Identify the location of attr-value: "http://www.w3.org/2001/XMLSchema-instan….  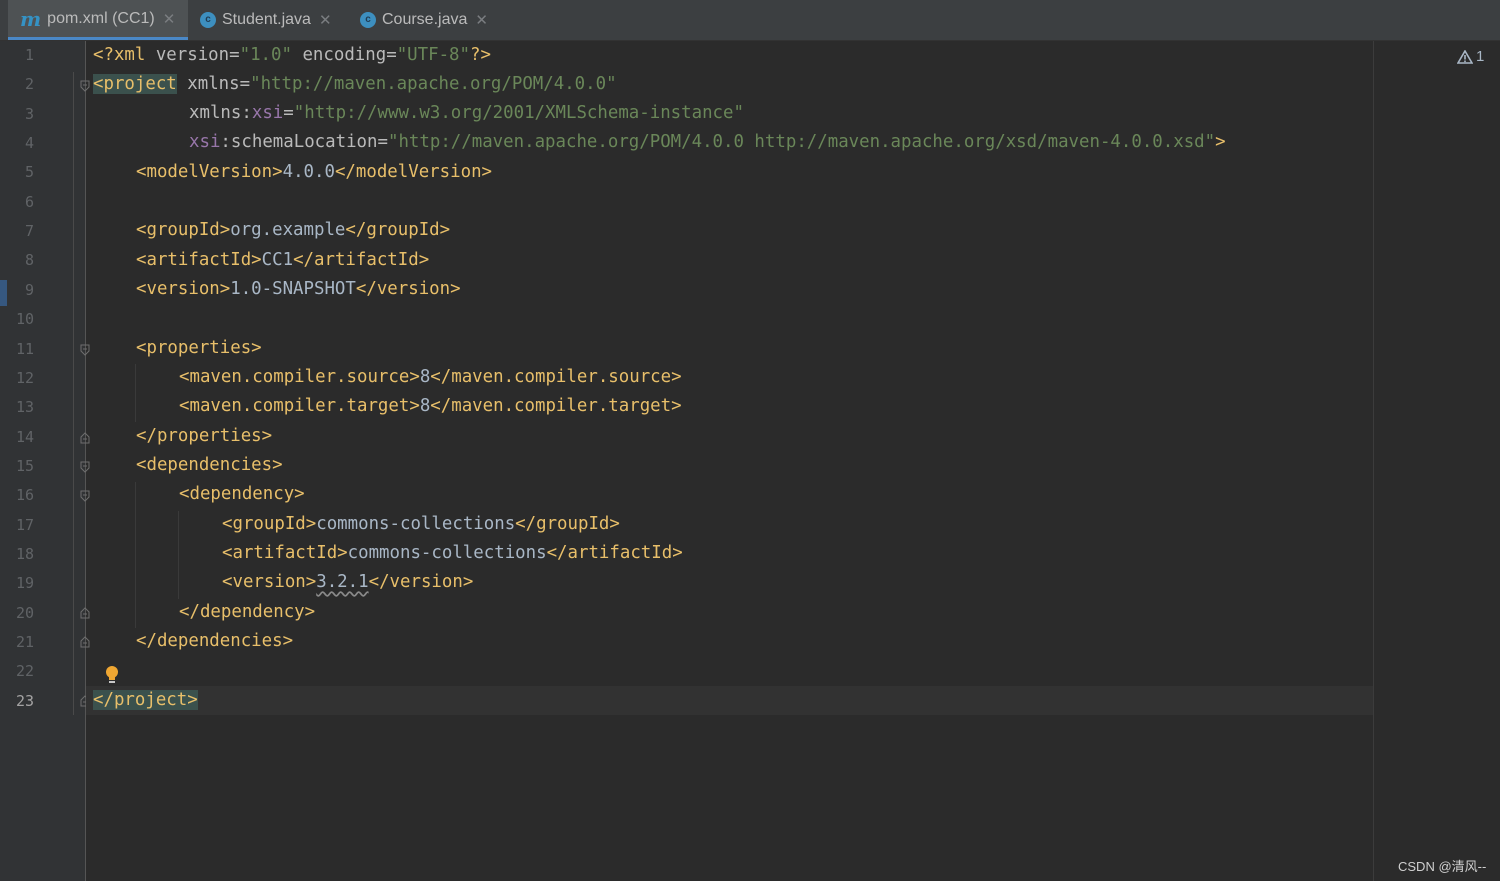
(518, 113).